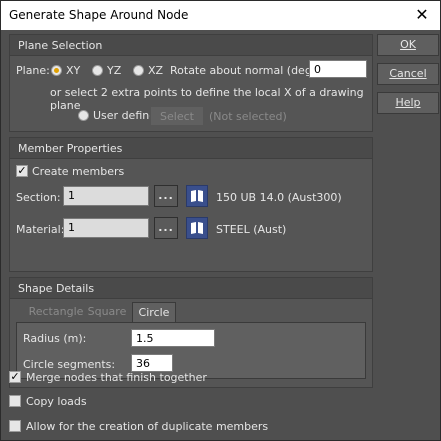 Image resolution: width=441 pixels, height=441 pixels. I want to click on shape-details-title: Shape Details, so click(56, 288).